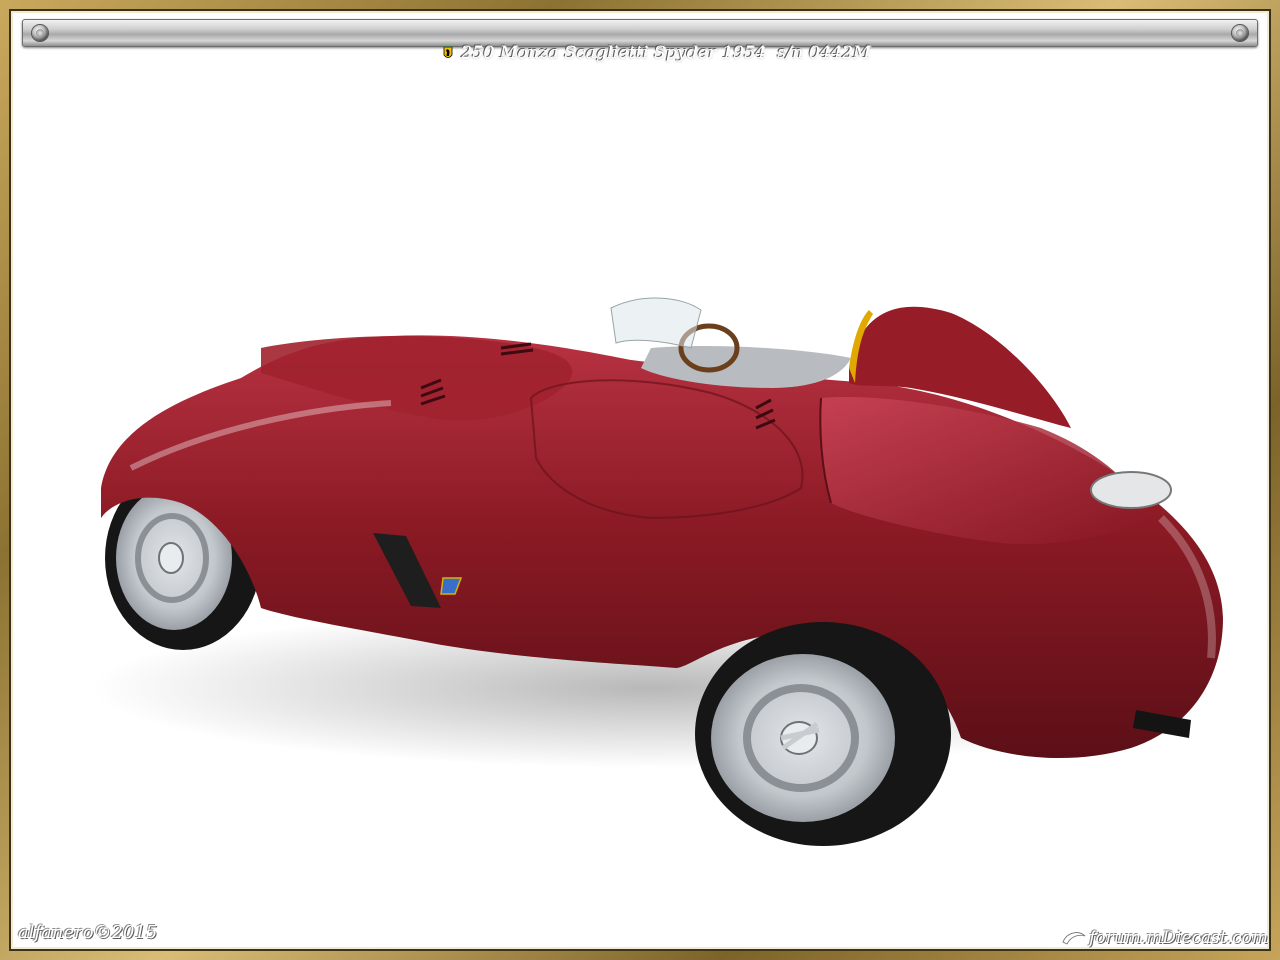  What do you see at coordinates (1178, 938) in the screenshot?
I see `site-watermark-text: forum.mDiecast.com` at bounding box center [1178, 938].